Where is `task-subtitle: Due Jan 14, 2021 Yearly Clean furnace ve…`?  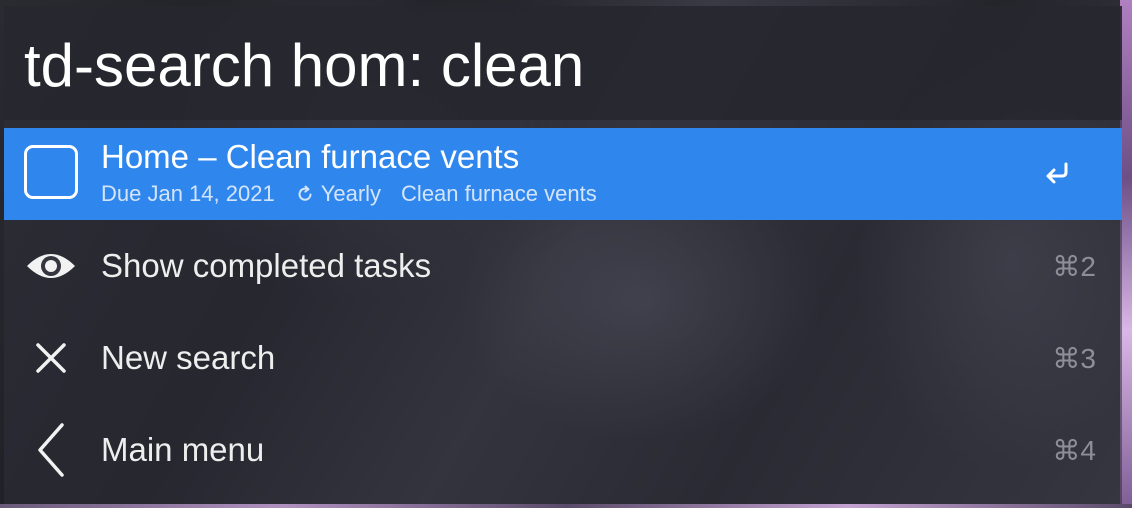
task-subtitle: Due Jan 14, 2021 Yearly Clean furnace ve… is located at coordinates (349, 194).